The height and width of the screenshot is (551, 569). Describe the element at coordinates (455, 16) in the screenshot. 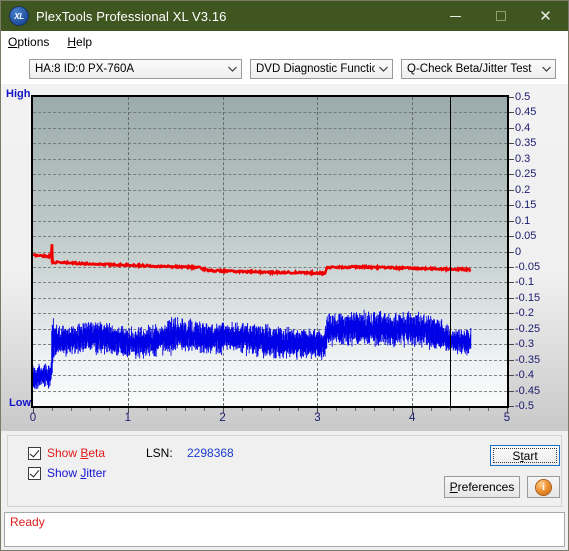

I see `minimize-button` at that location.